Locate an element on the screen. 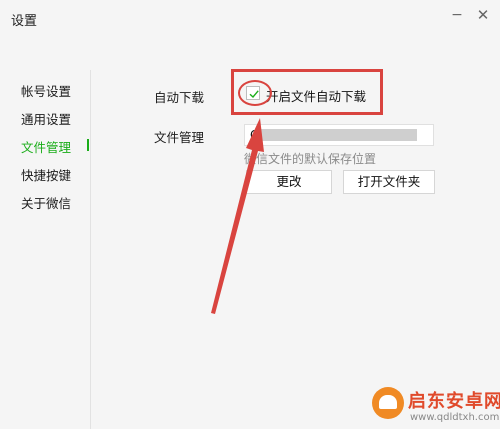  auto-download-label: 自动下载 is located at coordinates (179, 97).